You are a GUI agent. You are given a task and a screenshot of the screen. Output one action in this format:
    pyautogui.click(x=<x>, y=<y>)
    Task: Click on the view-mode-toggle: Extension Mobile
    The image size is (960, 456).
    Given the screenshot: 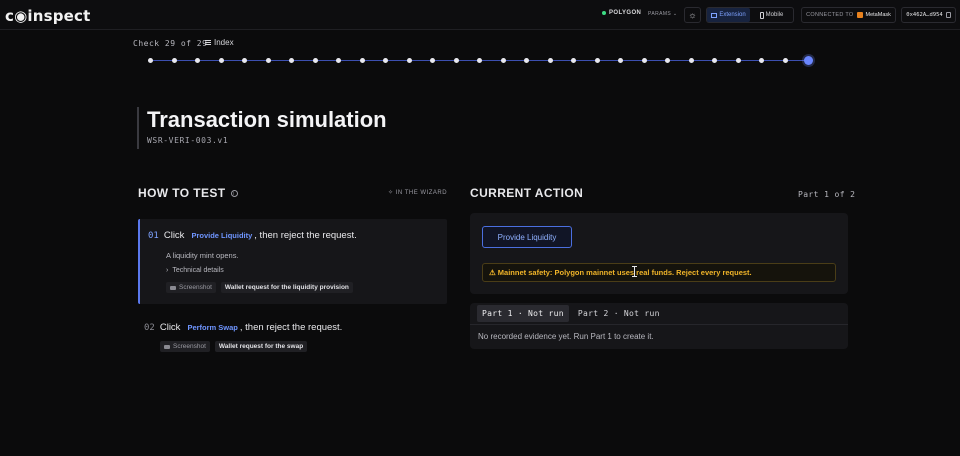 What is the action you would take?
    pyautogui.click(x=750, y=15)
    